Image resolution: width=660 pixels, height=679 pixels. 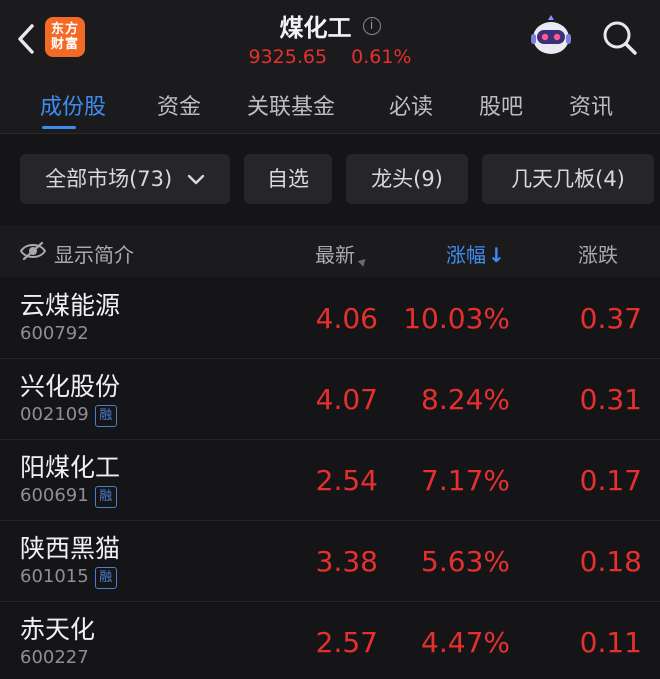 I want to click on chevron-down-icon, so click(x=196, y=179).